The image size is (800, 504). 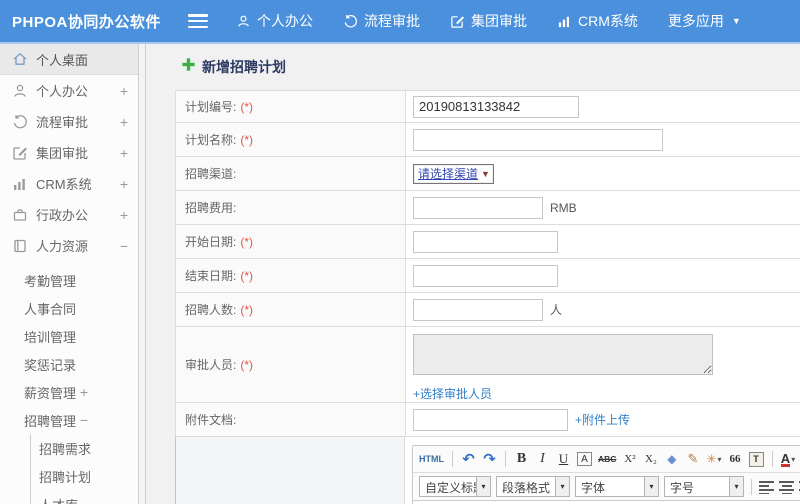 What do you see at coordinates (735, 459) in the screenshot?
I see `blockquote-button: 66` at bounding box center [735, 459].